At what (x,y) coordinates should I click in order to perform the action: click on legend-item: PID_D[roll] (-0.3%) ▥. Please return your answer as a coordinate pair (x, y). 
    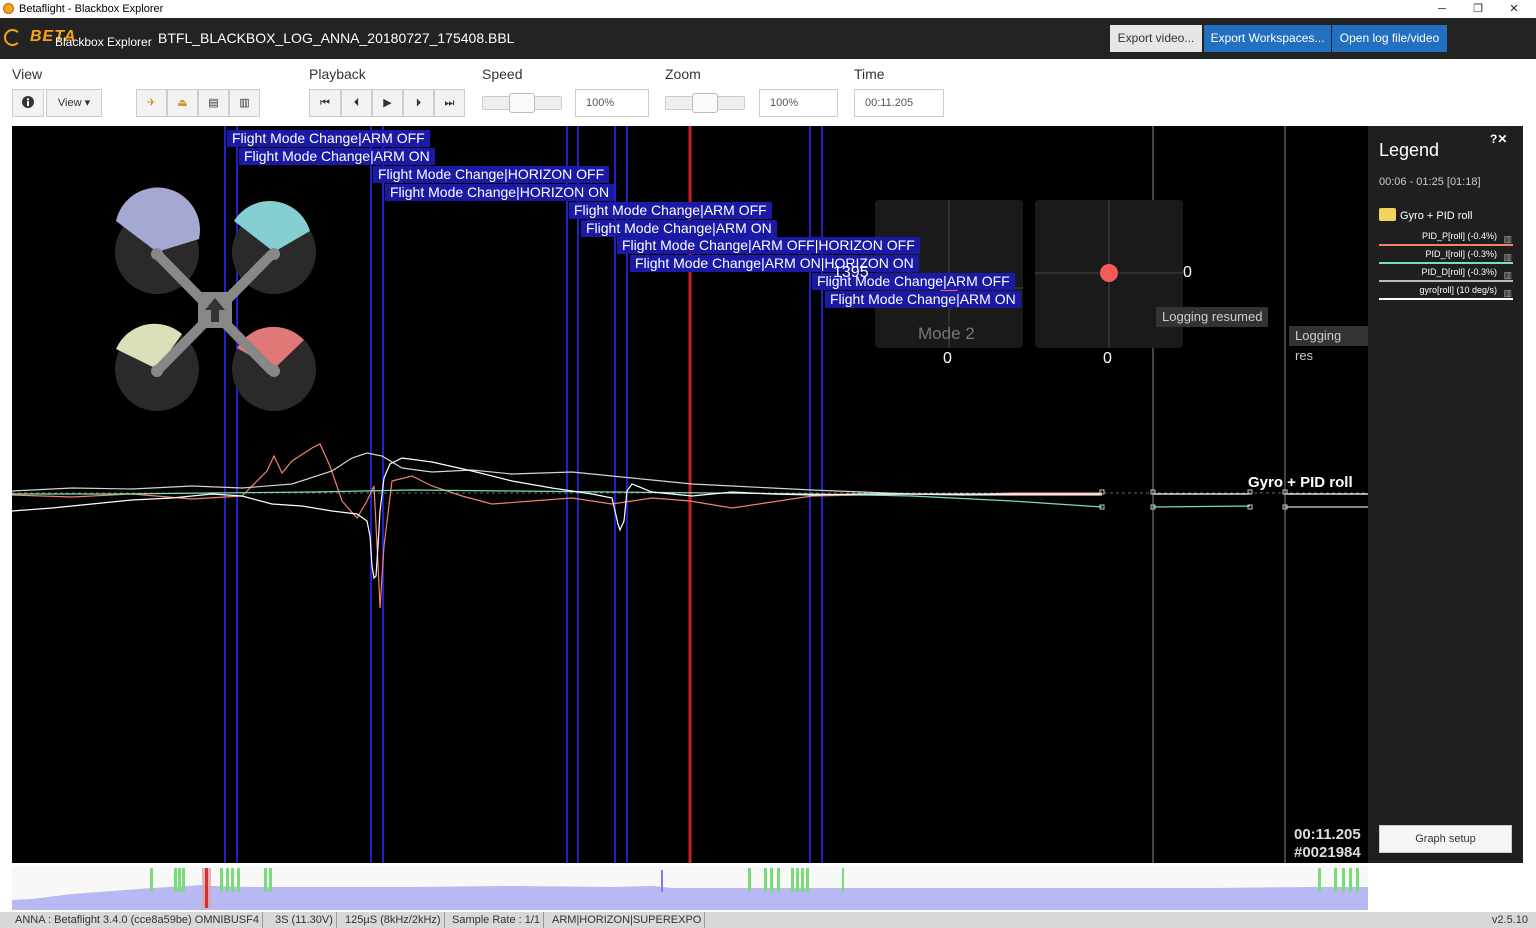
    Looking at the image, I should click on (1446, 273).